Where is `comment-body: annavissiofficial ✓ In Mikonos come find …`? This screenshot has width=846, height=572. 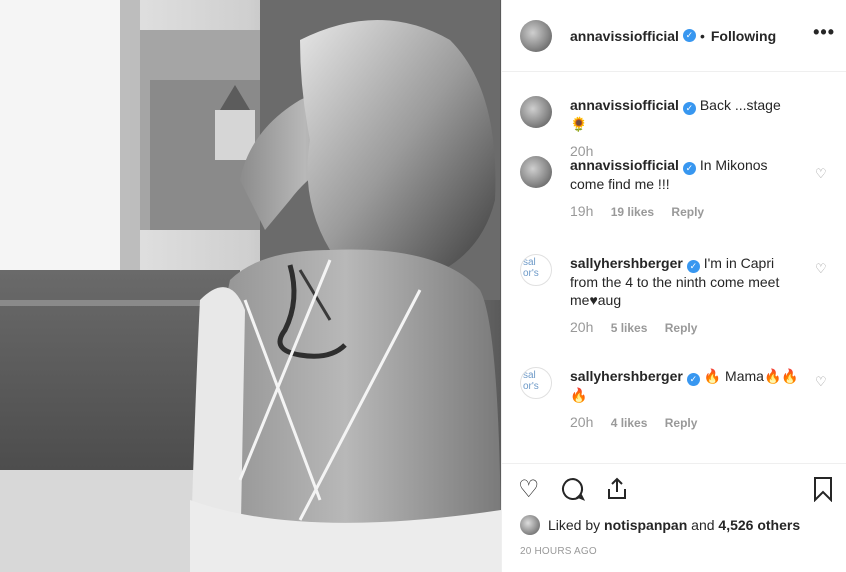
comment-body: annavissiofficial ✓ In Mikonos come find … is located at coordinates (686, 174).